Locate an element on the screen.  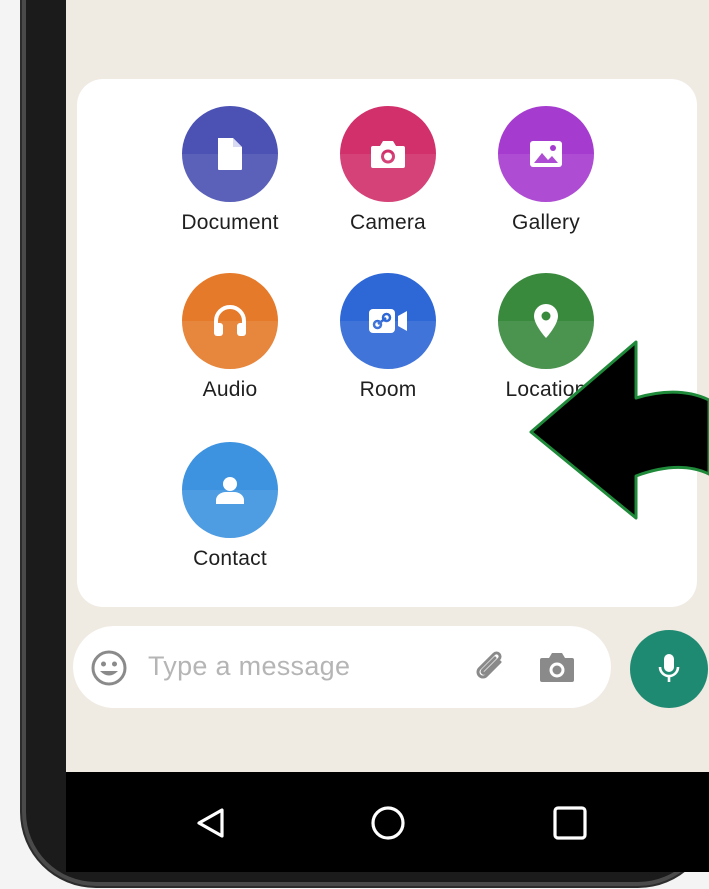
attach-room-button: Room is located at coordinates (388, 337).